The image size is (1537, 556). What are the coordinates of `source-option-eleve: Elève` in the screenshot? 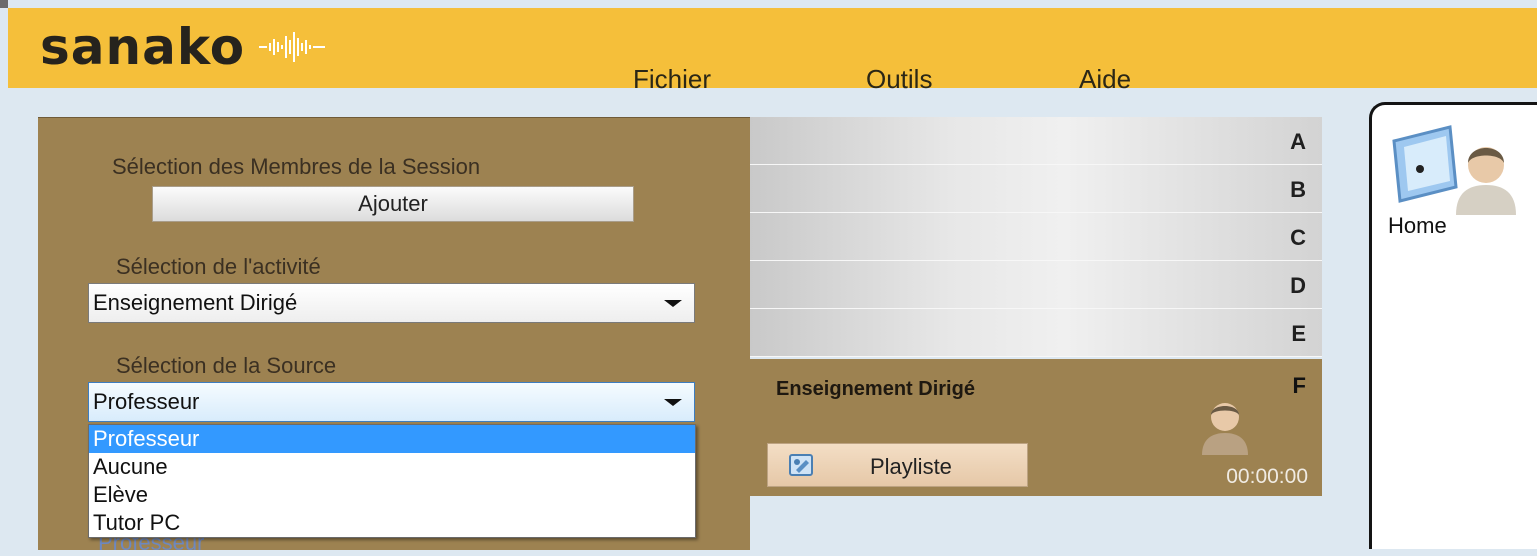 It's located at (392, 495).